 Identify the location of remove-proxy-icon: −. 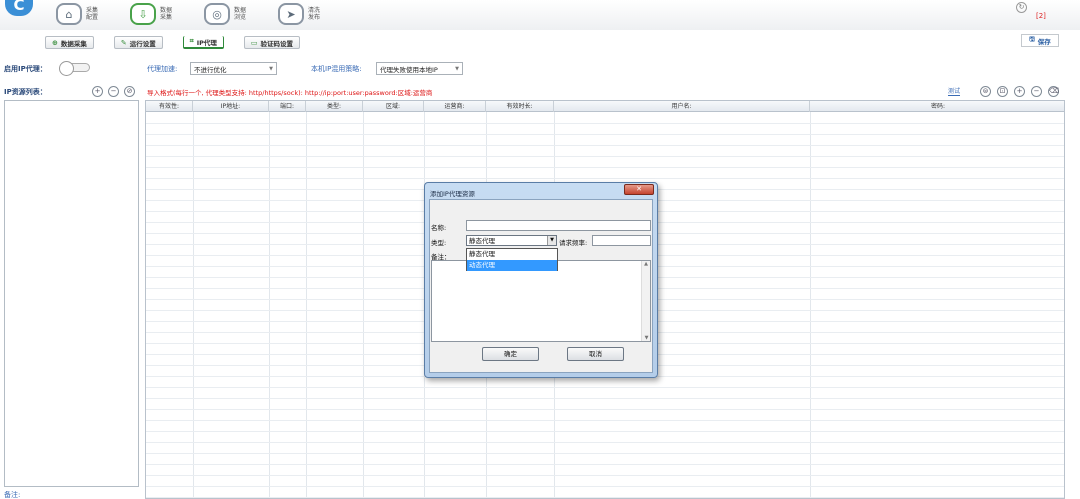
(1036, 91).